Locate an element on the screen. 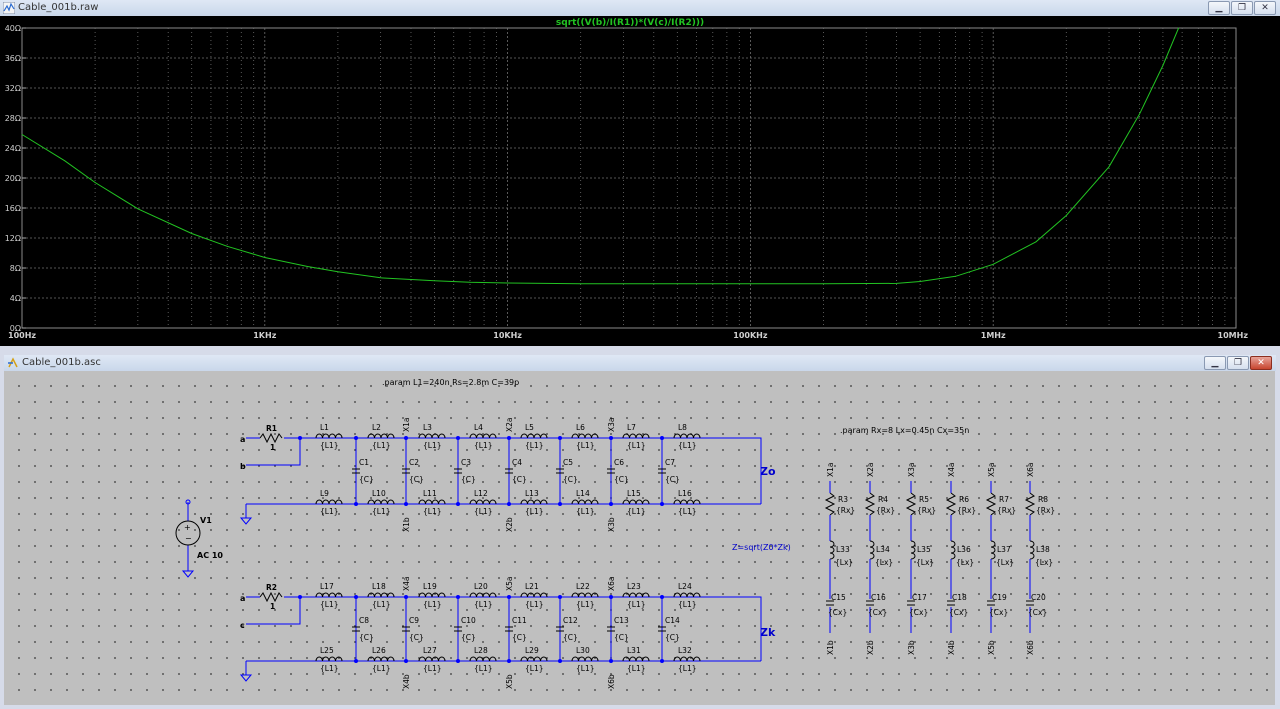  zo-label: Zo is located at coordinates (768, 471).